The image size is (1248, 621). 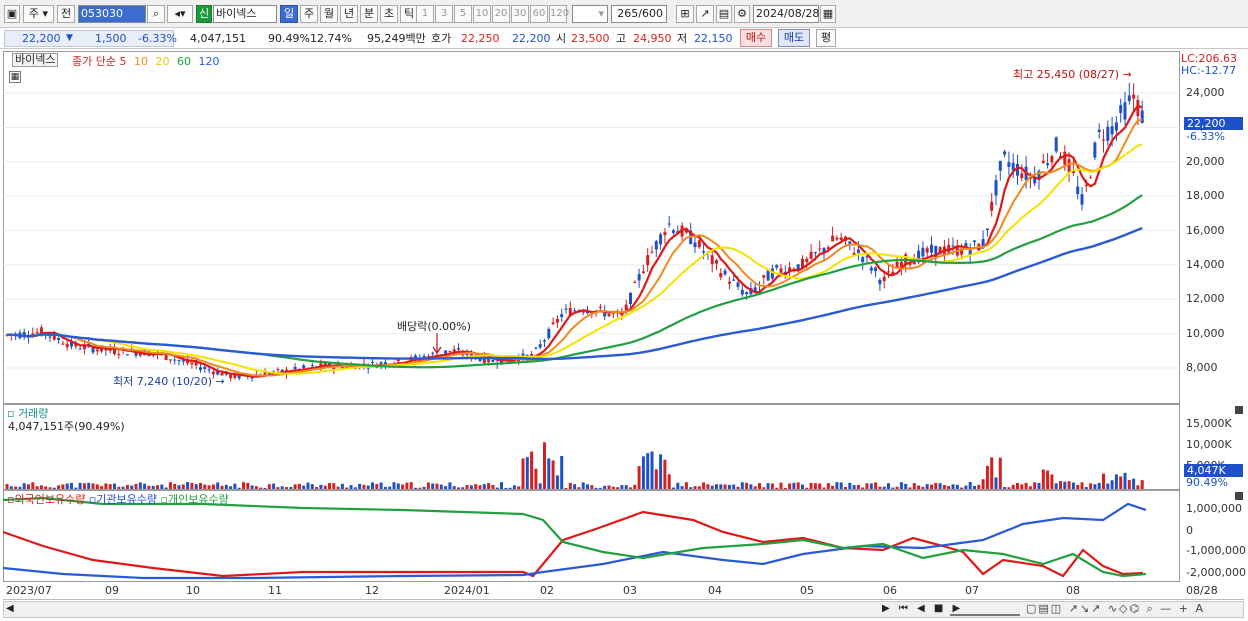 I want to click on interval-button-120: 120, so click(x=559, y=14).